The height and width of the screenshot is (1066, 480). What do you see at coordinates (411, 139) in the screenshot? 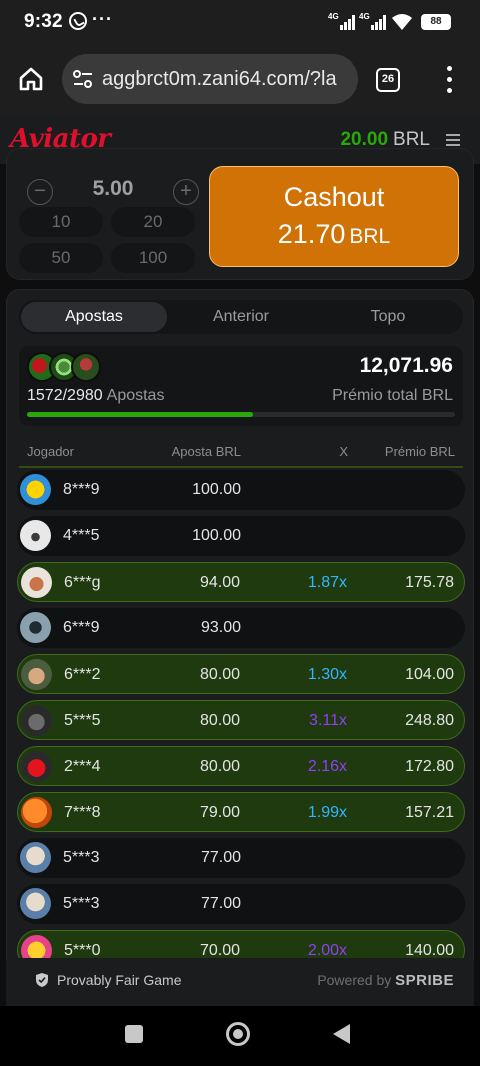
I see `balance-currency: BRL` at bounding box center [411, 139].